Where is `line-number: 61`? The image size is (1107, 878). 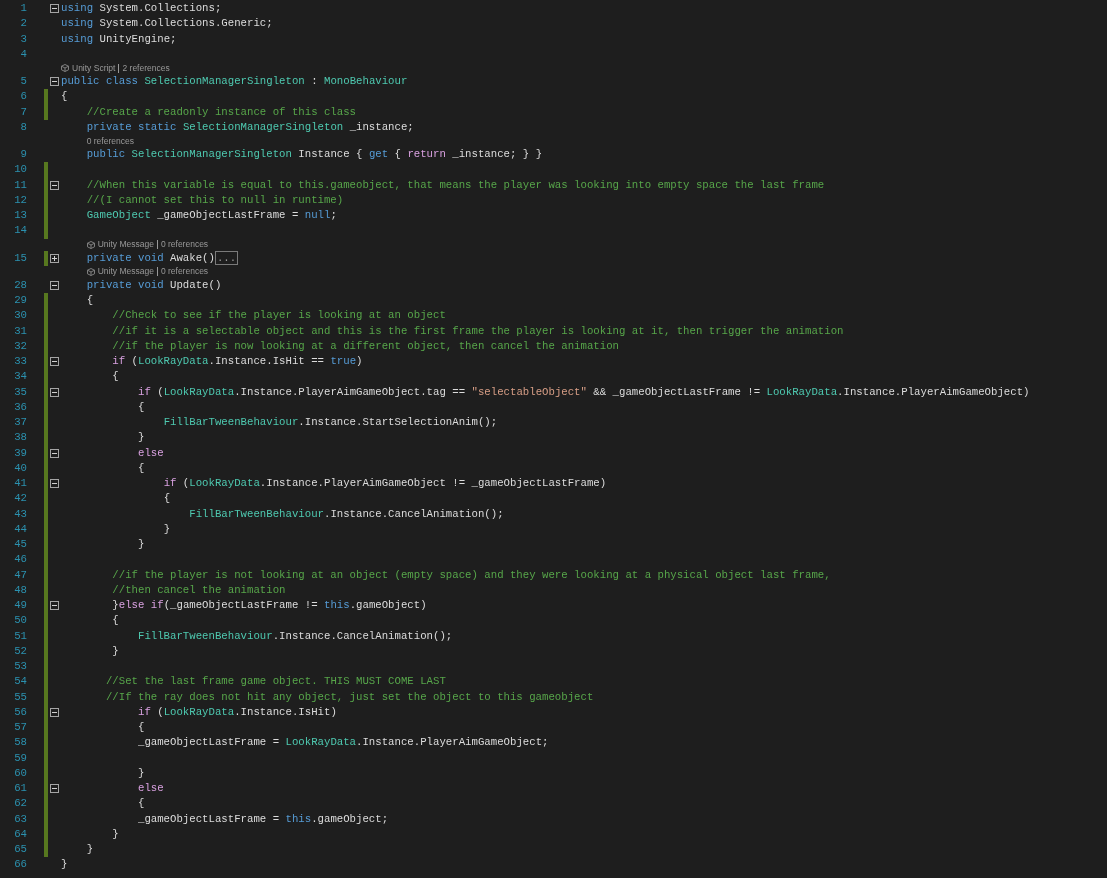 line-number: 61 is located at coordinates (20, 788).